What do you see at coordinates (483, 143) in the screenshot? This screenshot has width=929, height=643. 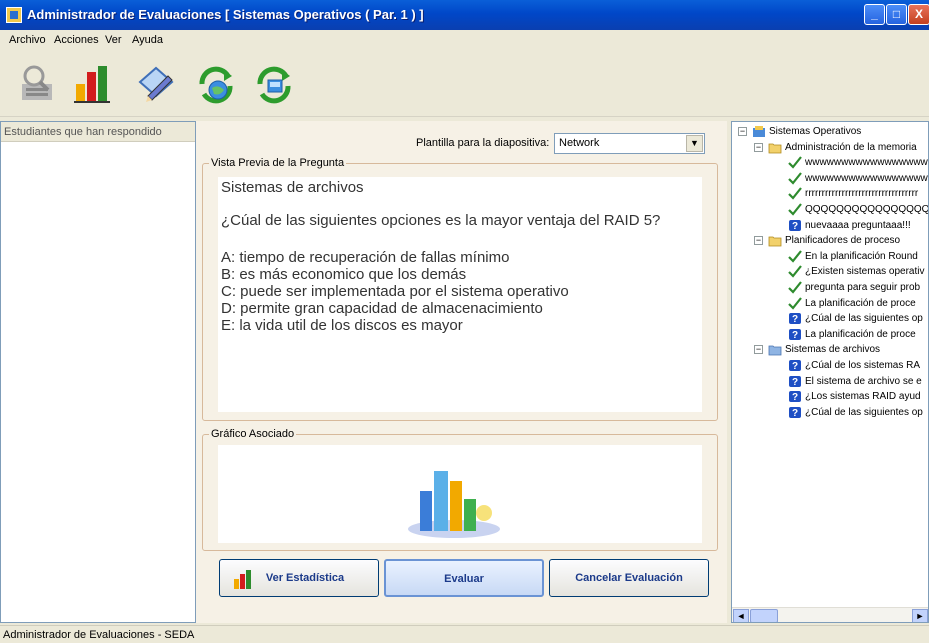 I see `template-label: Plantilla para la diapositiva:` at bounding box center [483, 143].